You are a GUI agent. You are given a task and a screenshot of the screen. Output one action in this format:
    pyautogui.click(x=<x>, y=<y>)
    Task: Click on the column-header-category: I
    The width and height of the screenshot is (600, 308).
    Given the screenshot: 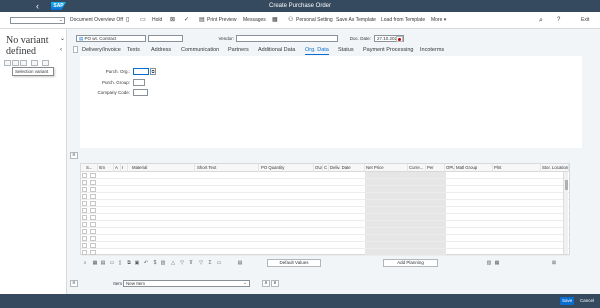 What is the action you would take?
    pyautogui.click(x=124, y=168)
    